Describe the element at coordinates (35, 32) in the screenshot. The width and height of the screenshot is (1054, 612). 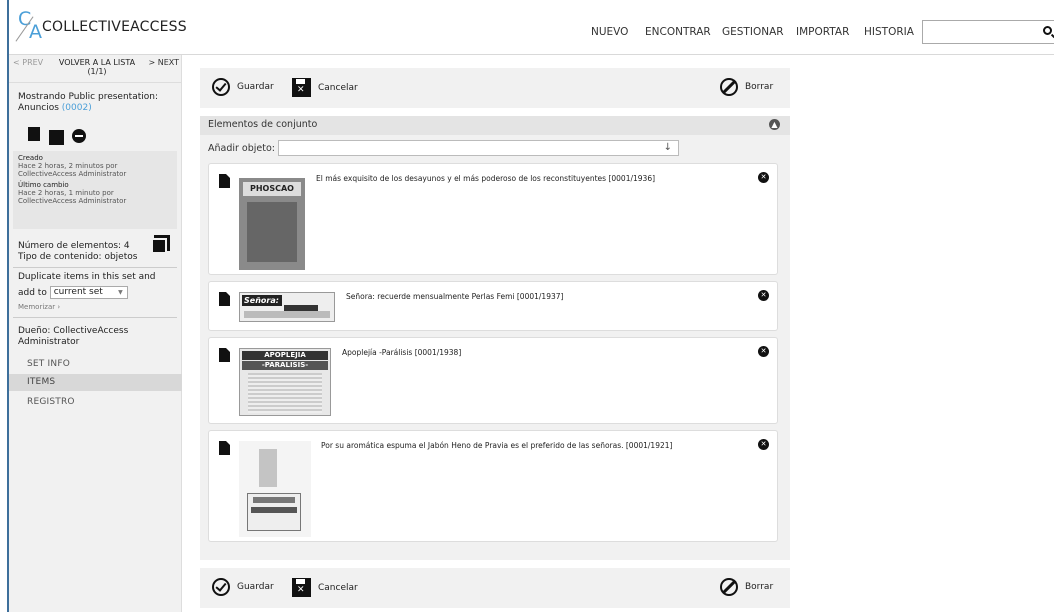
I see `logo-a: A` at that location.